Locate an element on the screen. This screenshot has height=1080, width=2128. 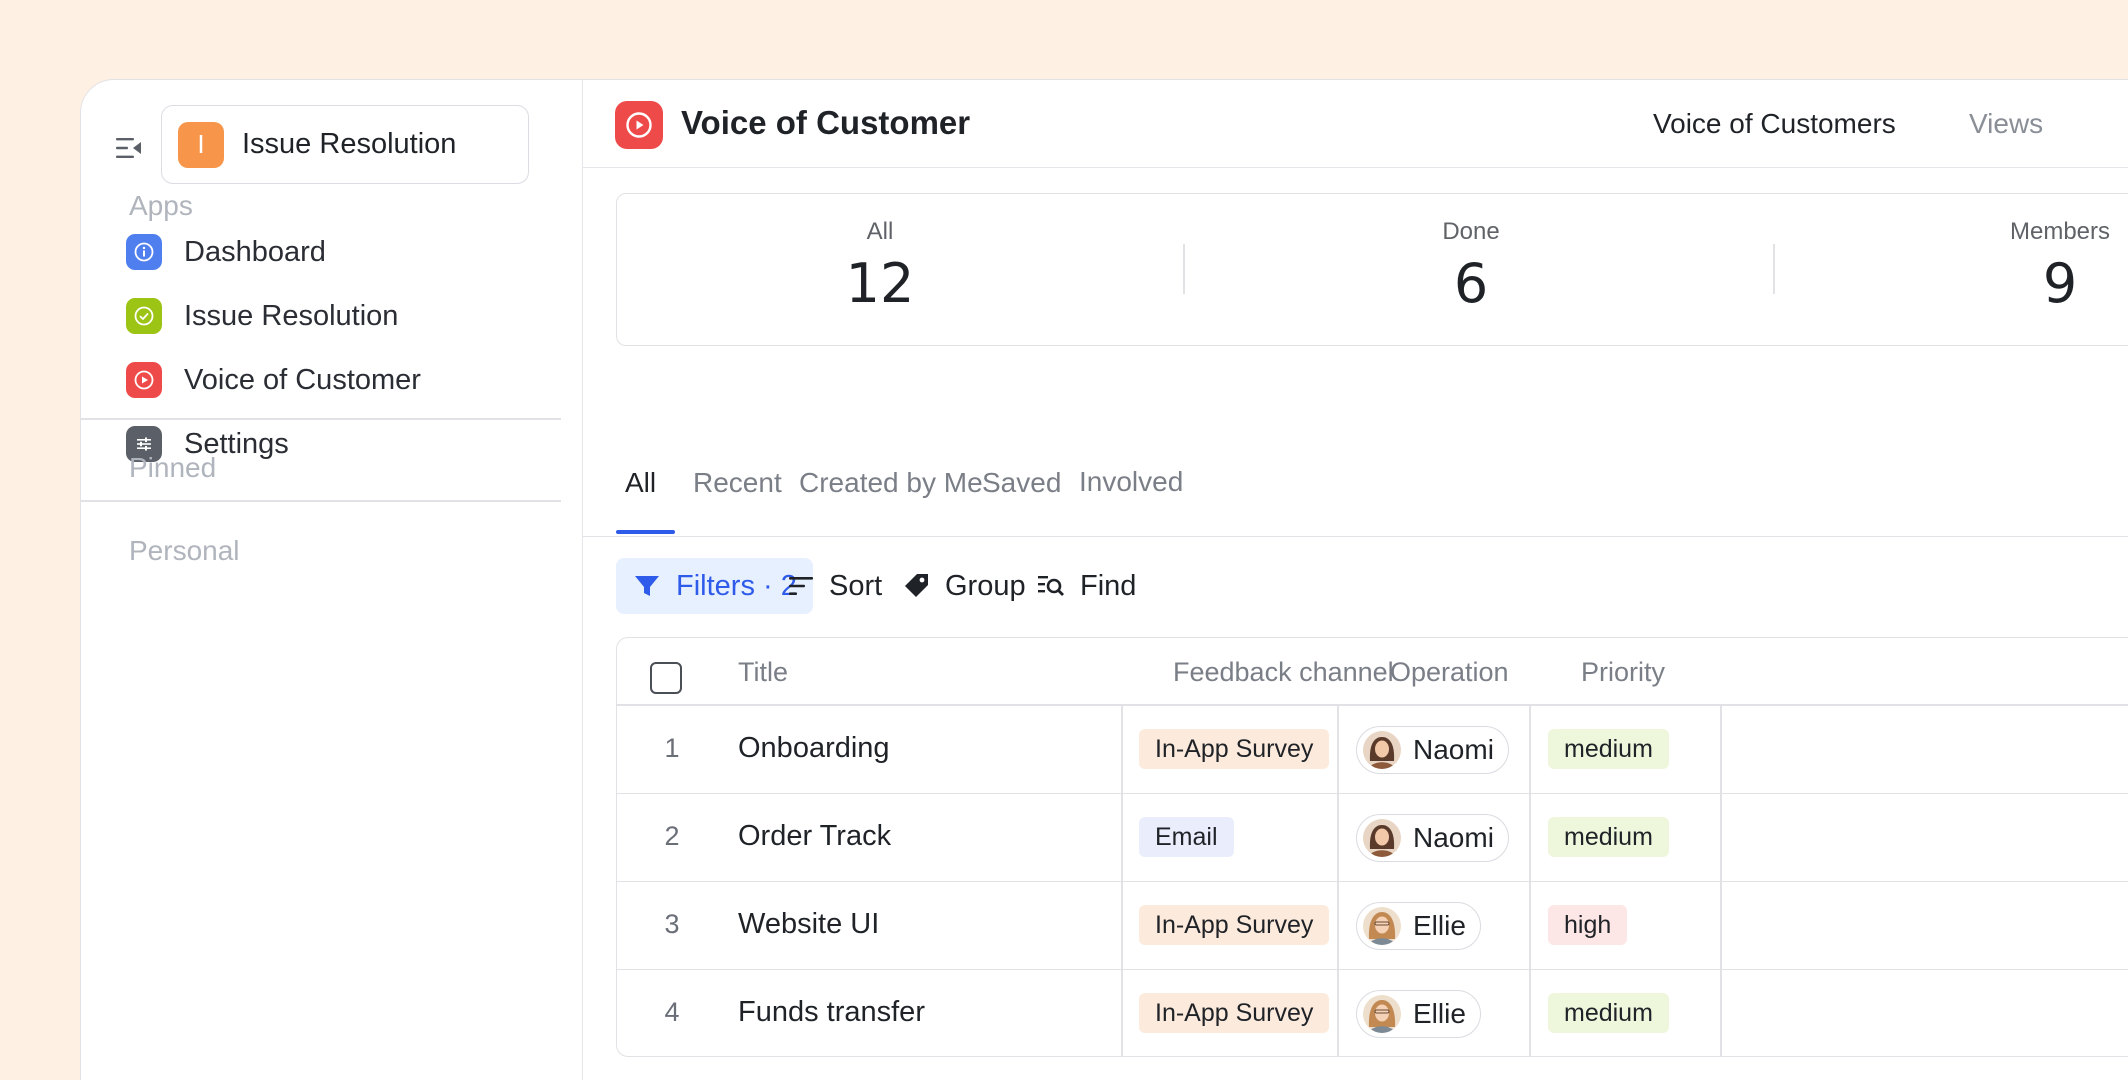
stat-label: Done is located at coordinates (1471, 231).